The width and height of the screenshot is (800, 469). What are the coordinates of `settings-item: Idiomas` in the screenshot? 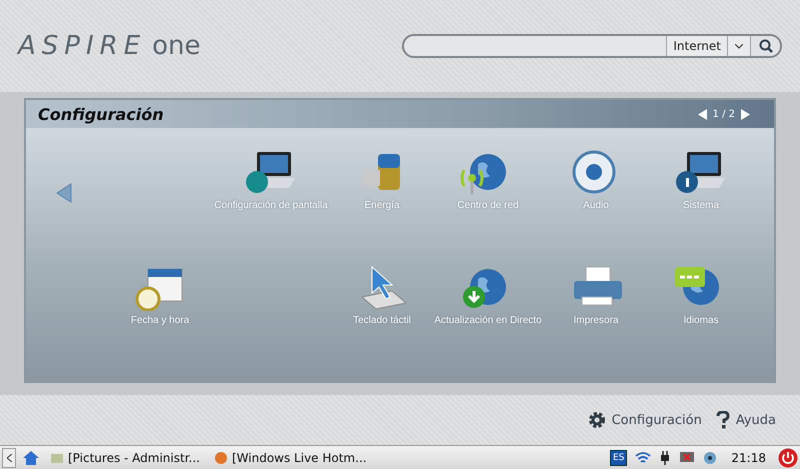 It's located at (701, 320).